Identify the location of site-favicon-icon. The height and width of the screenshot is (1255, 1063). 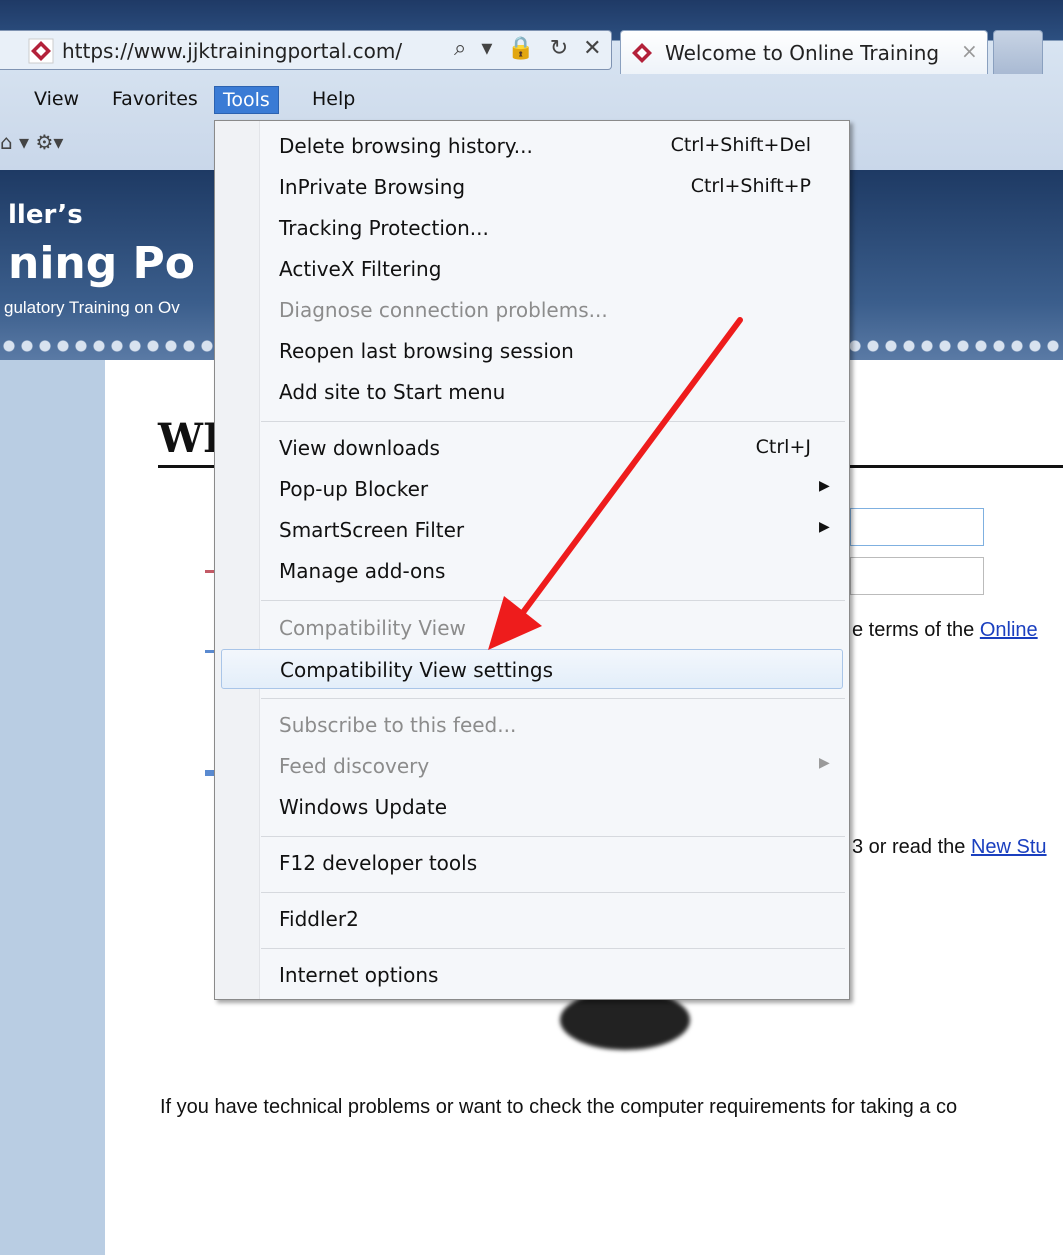
(41, 53).